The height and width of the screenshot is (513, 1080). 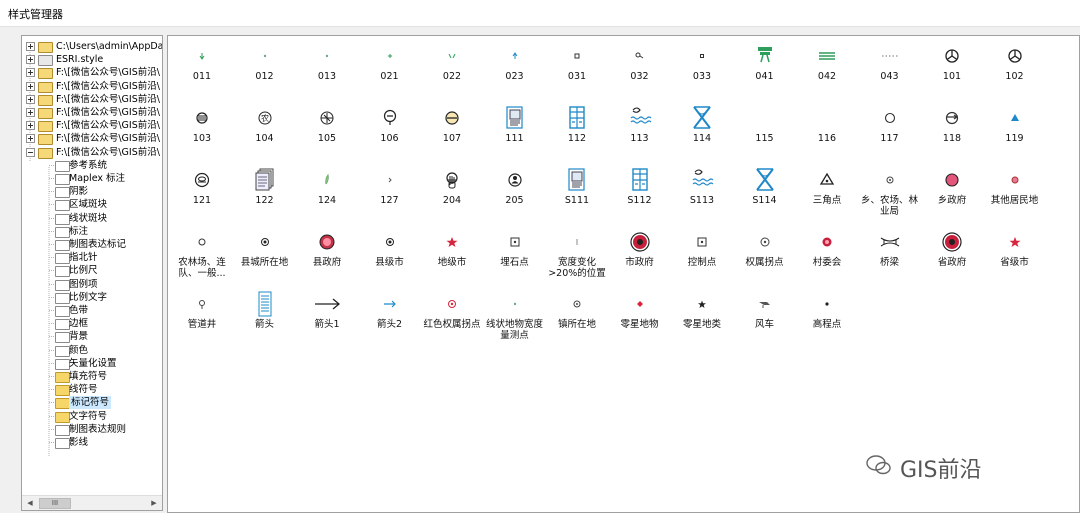 I want to click on tree-horizontal-scrollbar: ◀ III ▶, so click(x=92, y=502).